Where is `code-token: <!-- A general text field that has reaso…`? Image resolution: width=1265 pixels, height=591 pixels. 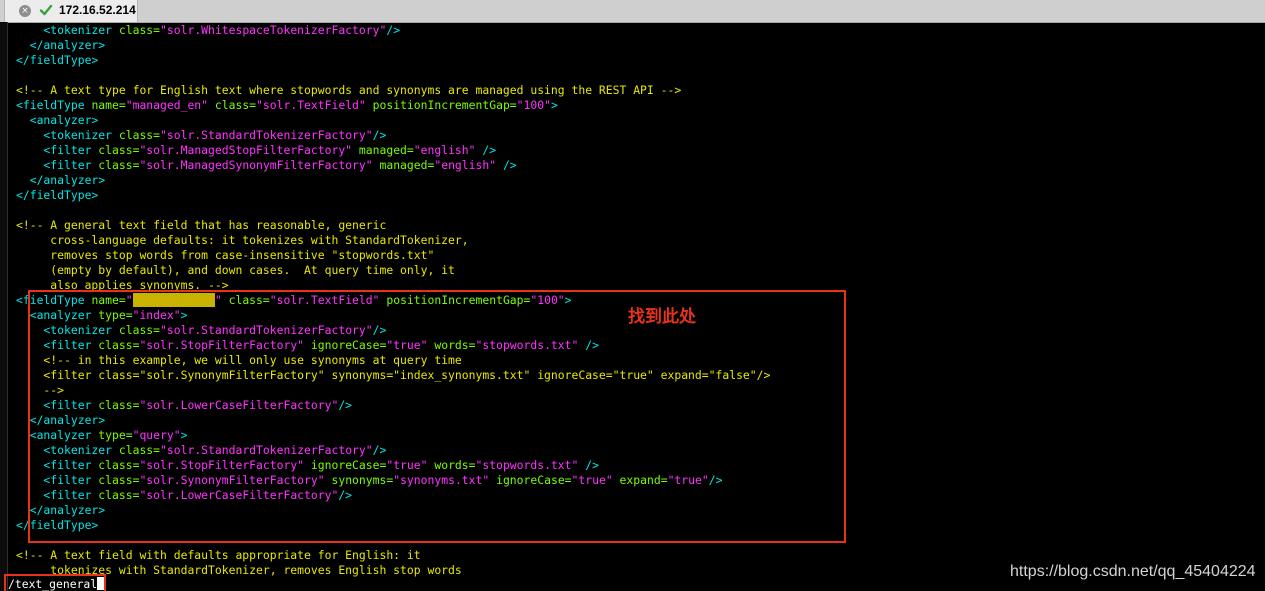
code-token: <!-- A general text field that has reaso… is located at coordinates (201, 225).